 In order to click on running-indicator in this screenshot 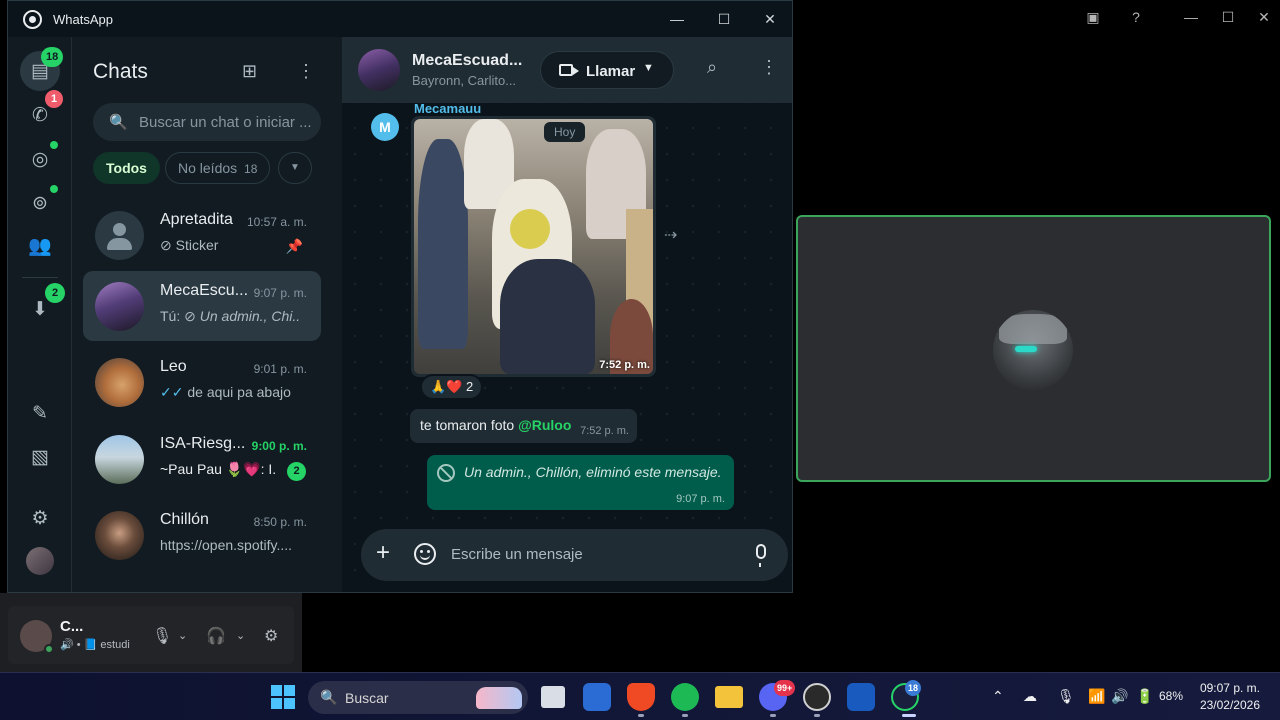, I will do `click(817, 715)`.